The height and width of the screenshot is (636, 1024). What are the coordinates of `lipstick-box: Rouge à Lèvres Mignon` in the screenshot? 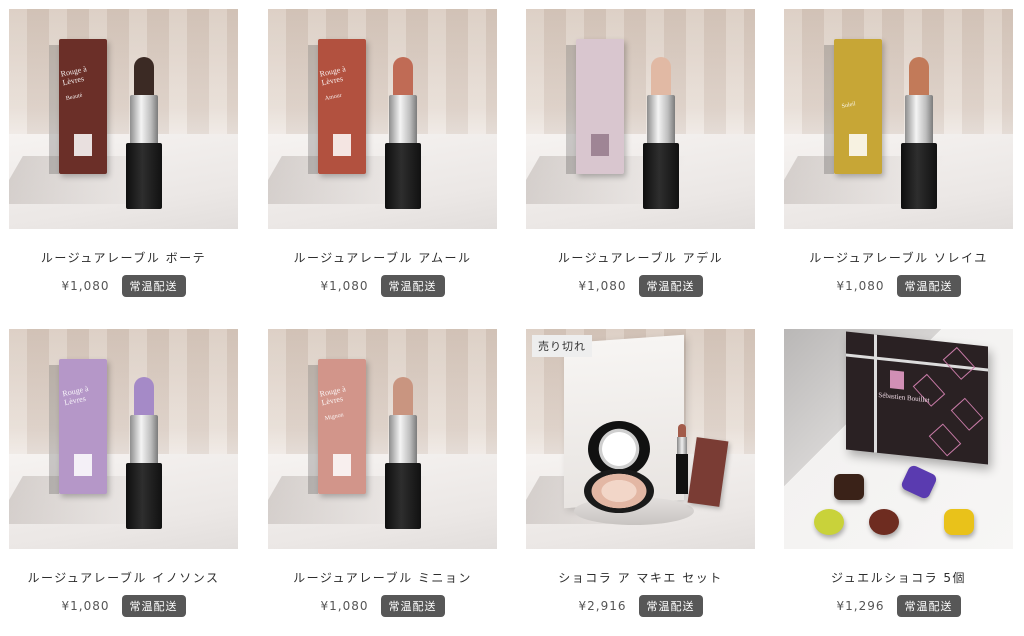 It's located at (337, 426).